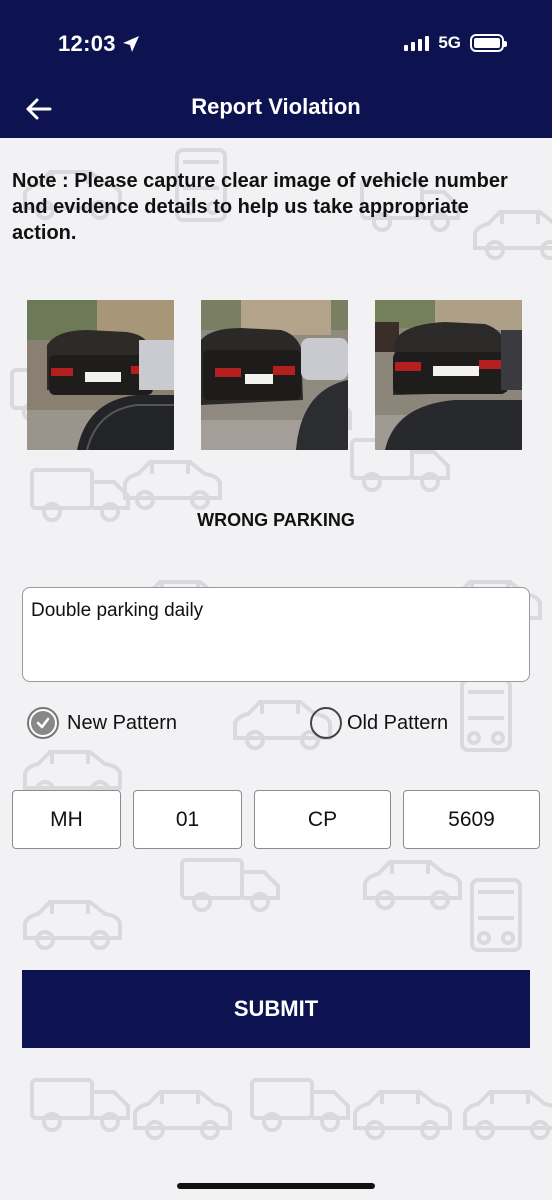 The image size is (552, 1200). I want to click on app-header: 12:03 5G Report Violation, so click(276, 69).